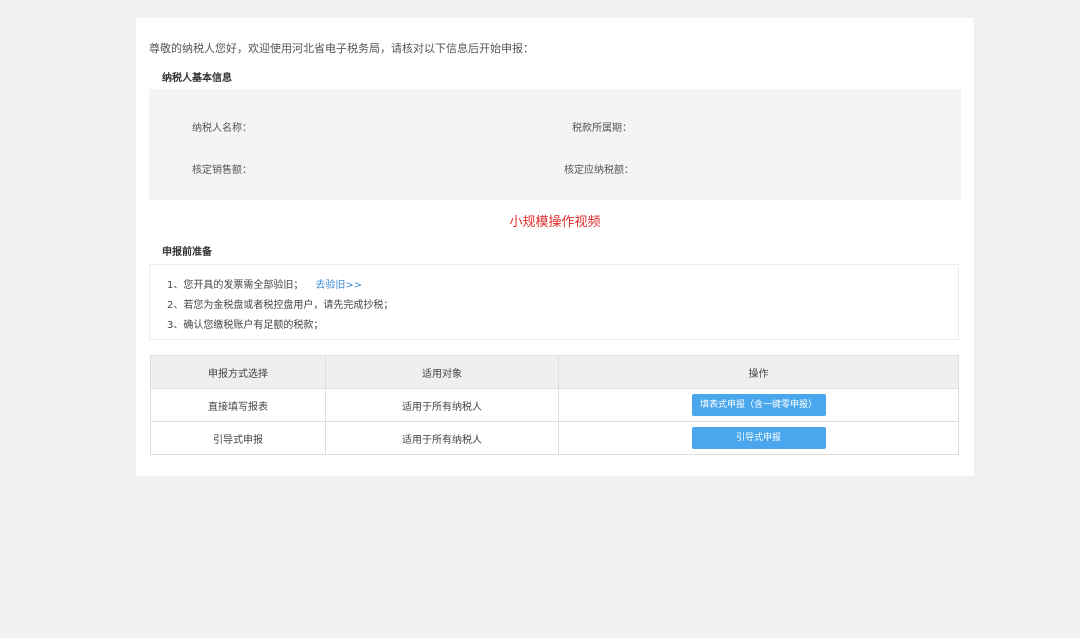 The height and width of the screenshot is (638, 1080). What do you see at coordinates (245, 325) in the screenshot?
I see `prep-item-3: 3、确认您缴税账户有足额的税款；` at bounding box center [245, 325].